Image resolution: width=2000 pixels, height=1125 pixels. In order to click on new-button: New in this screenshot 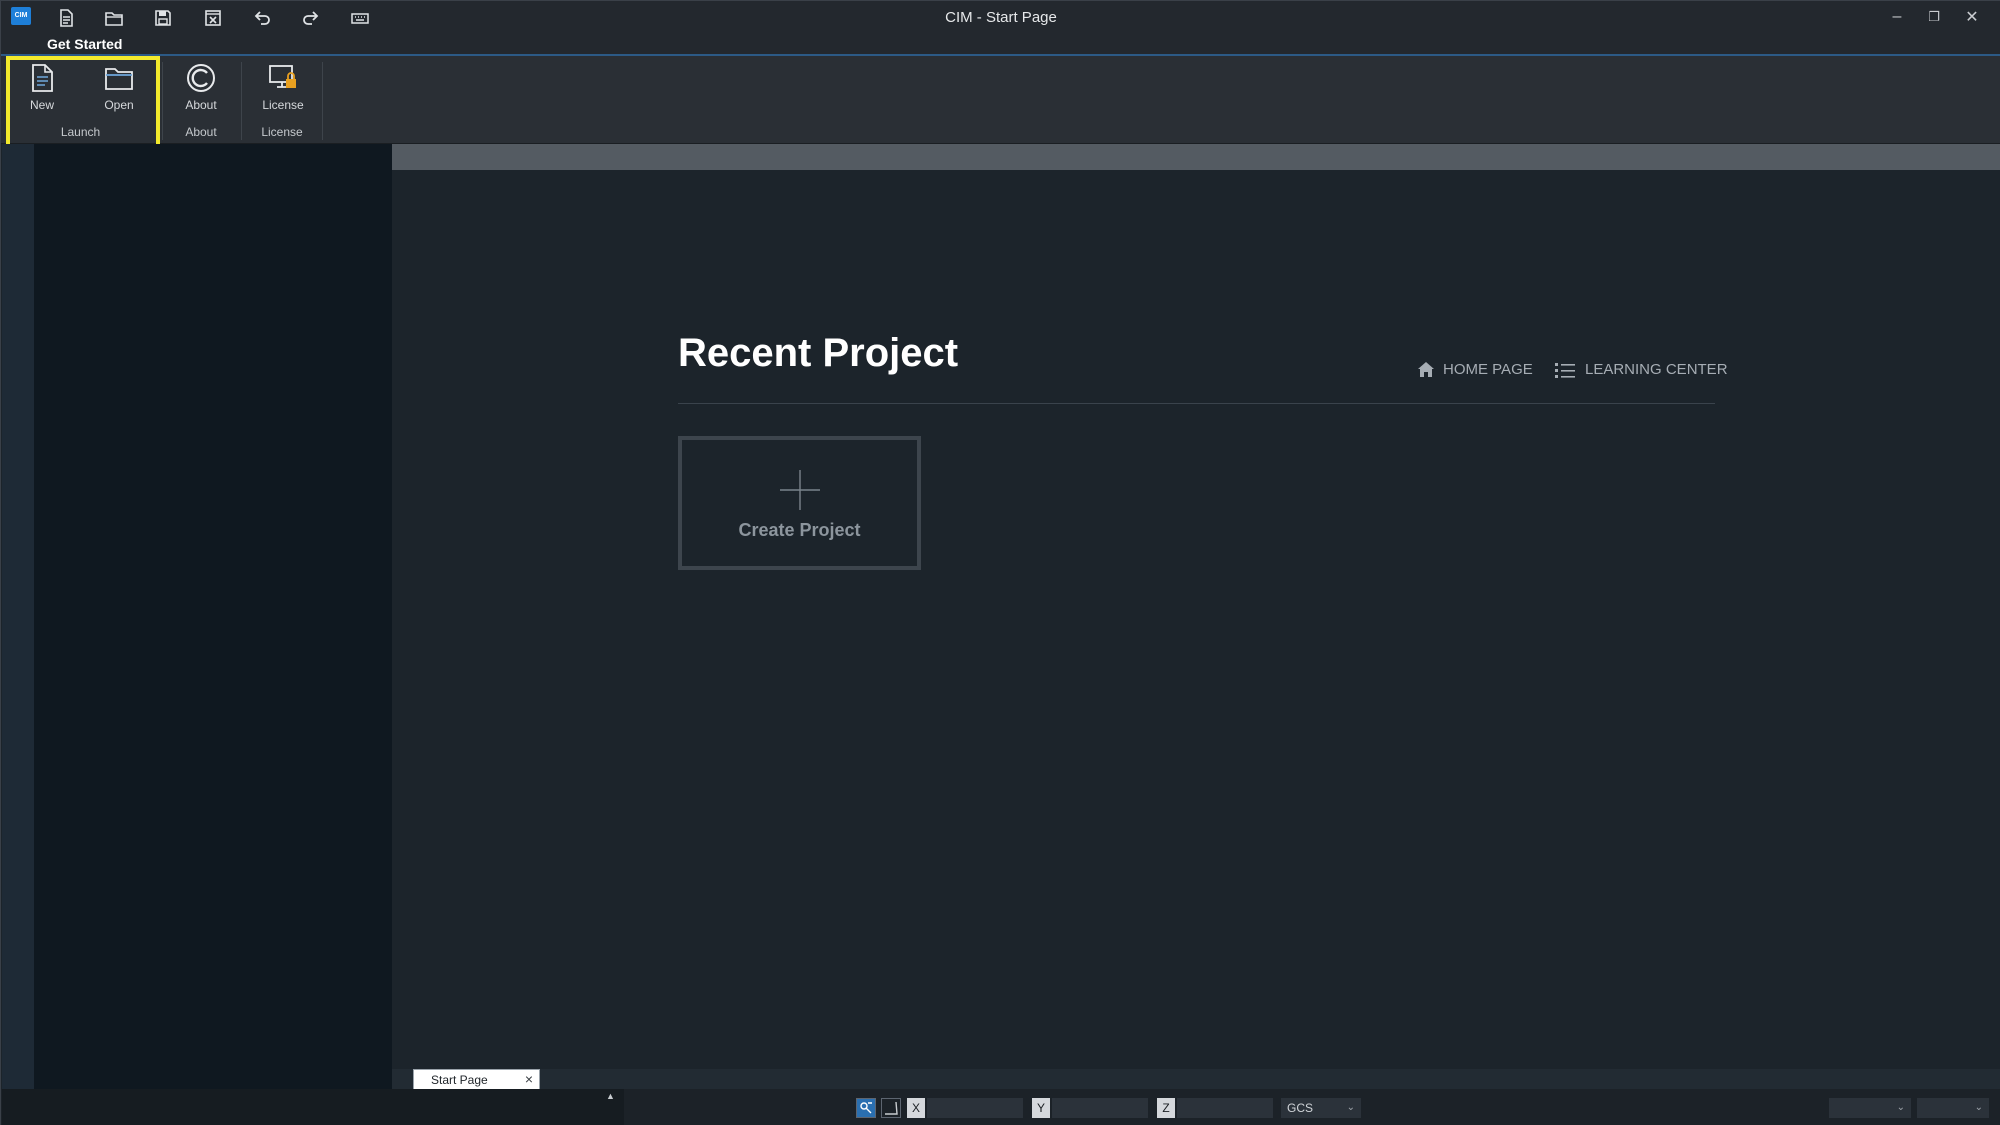, I will do `click(42, 92)`.